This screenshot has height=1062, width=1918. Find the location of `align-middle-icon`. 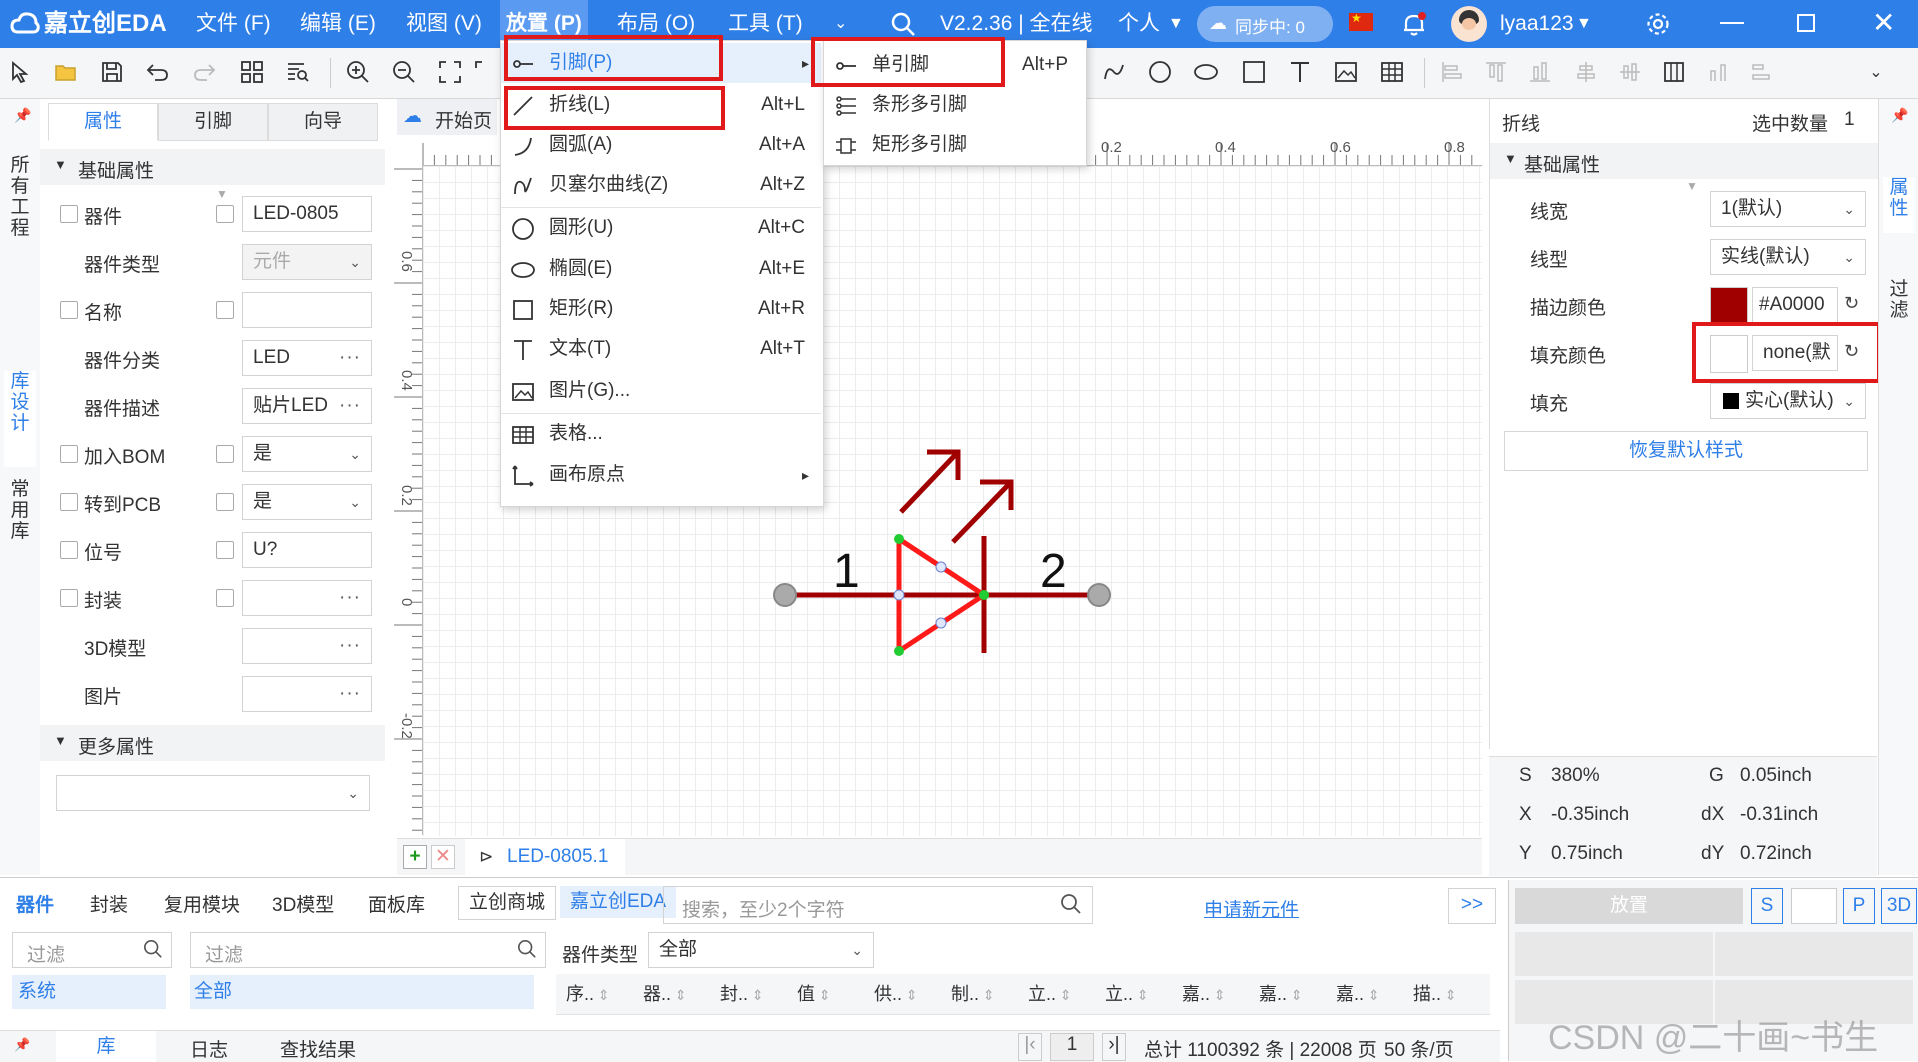

align-middle-icon is located at coordinates (1630, 72).